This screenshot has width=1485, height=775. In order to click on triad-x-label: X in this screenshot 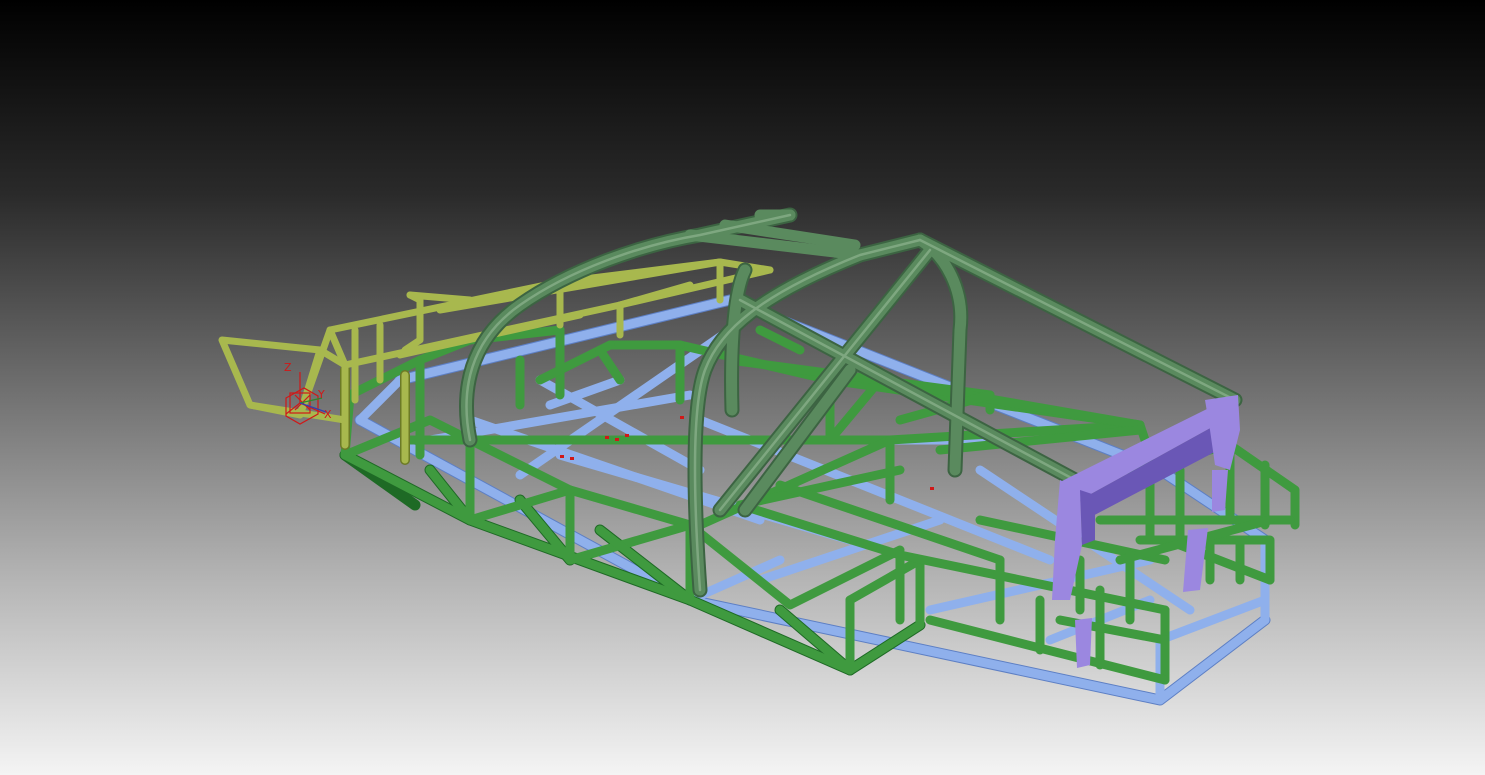, I will do `click(328, 414)`.